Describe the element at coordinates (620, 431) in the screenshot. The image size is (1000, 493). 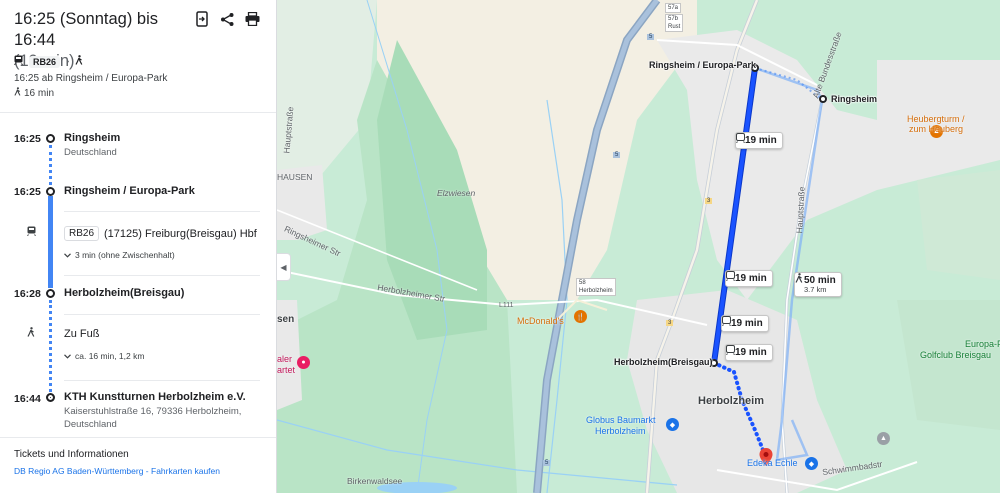
I see `poi-label: Herbolzheim` at that location.